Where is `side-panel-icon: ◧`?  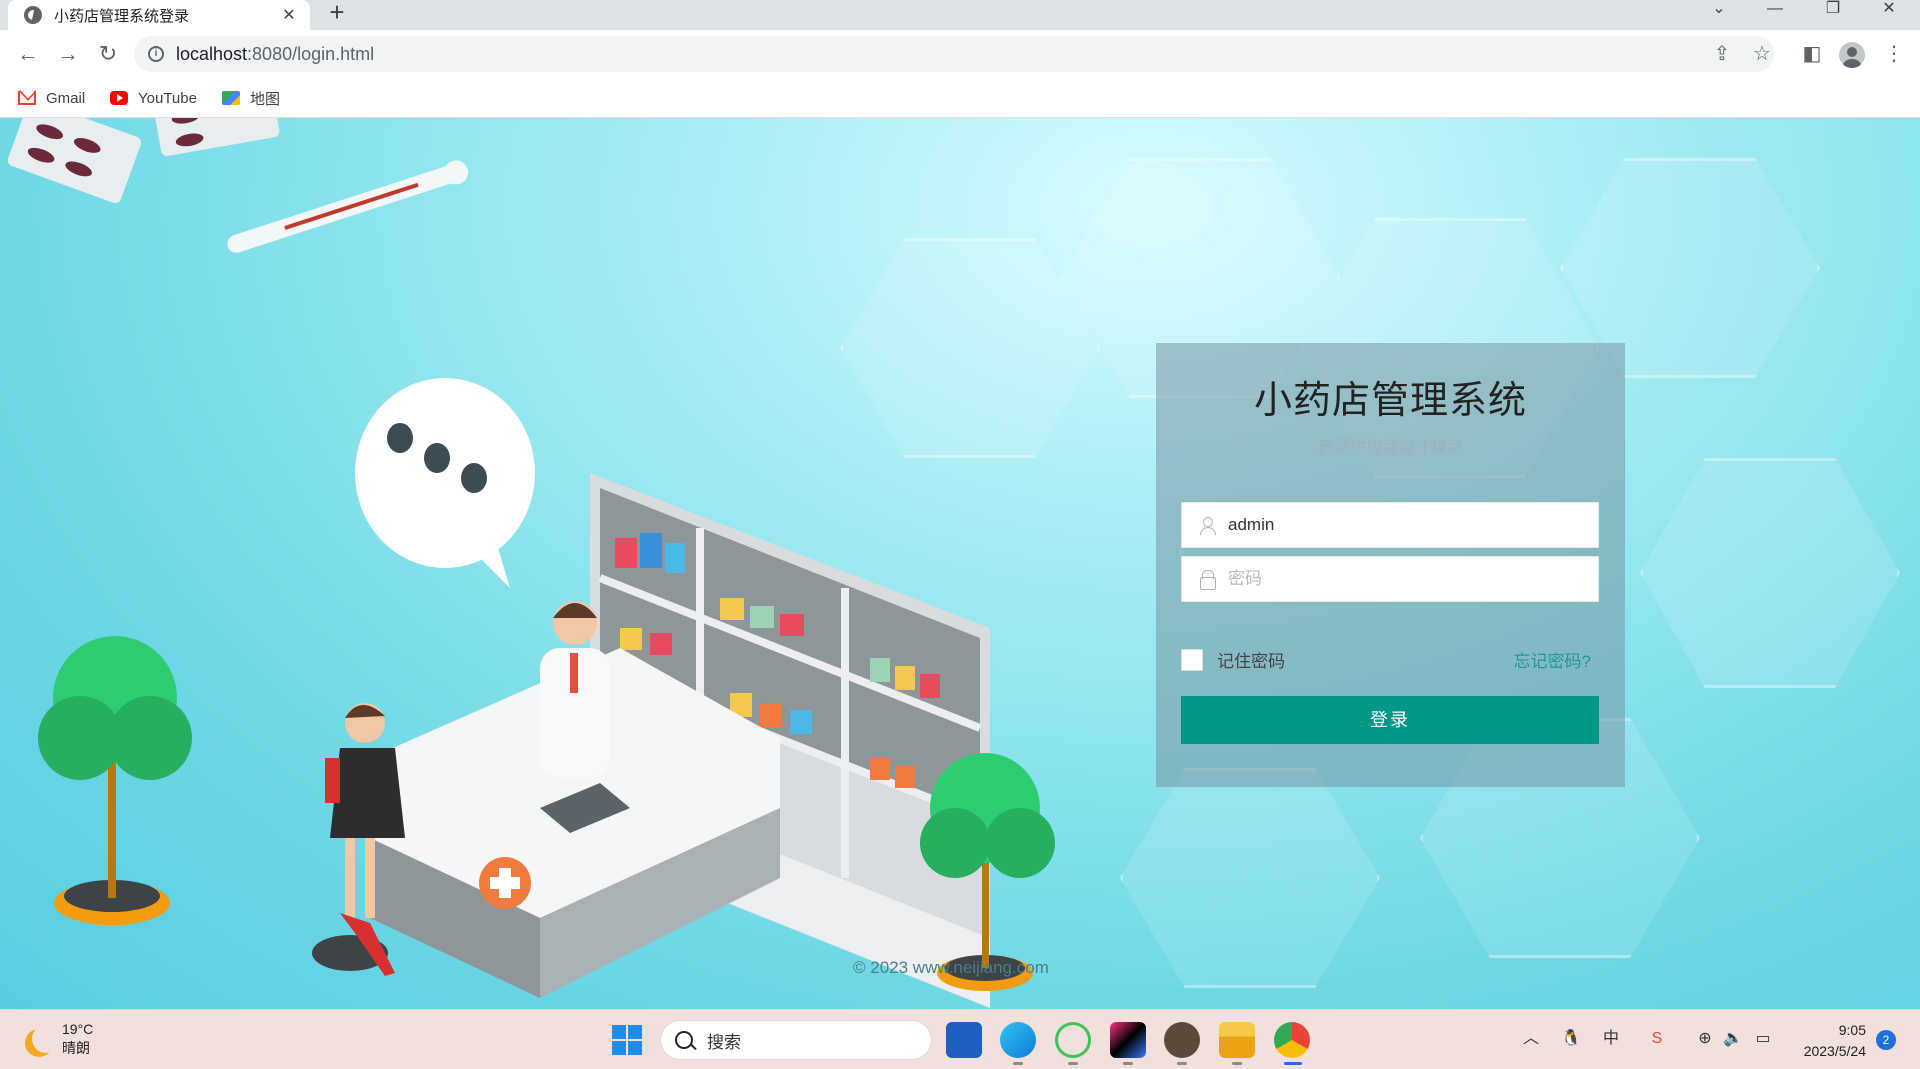
side-panel-icon: ◧ is located at coordinates (1812, 54).